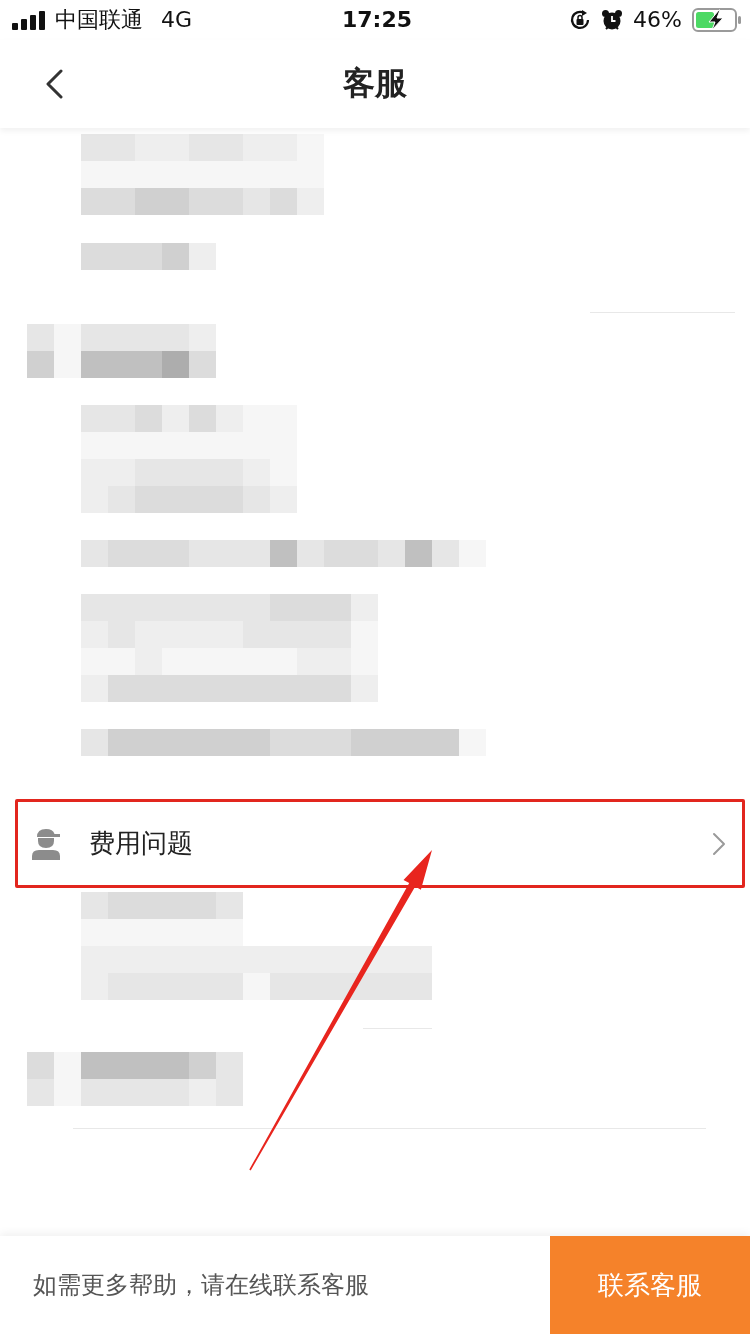 The image size is (750, 1334). What do you see at coordinates (657, 20) in the screenshot?
I see `battery-percent: 46%` at bounding box center [657, 20].